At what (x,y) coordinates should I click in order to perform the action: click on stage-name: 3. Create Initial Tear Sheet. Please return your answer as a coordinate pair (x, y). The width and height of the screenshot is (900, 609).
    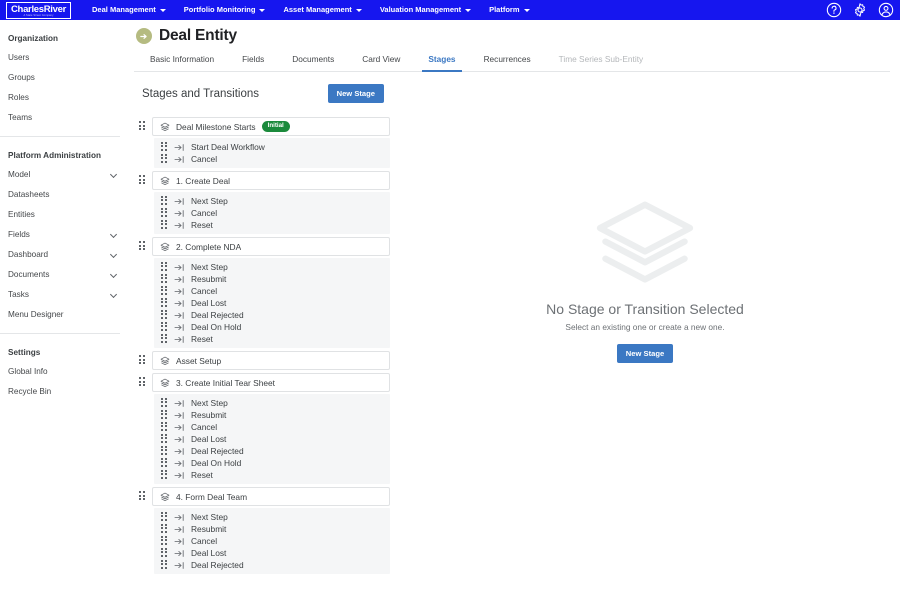
    Looking at the image, I should click on (226, 382).